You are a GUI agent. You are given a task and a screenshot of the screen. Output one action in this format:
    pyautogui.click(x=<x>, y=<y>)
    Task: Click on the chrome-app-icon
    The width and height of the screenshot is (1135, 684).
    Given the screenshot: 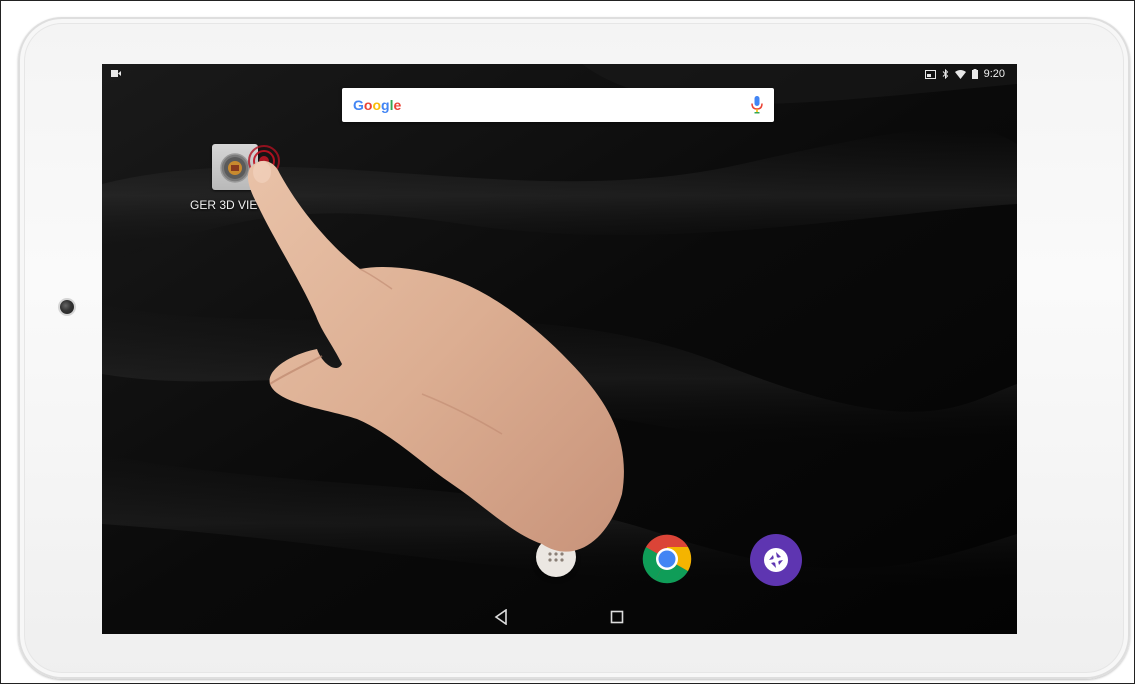 What is the action you would take?
    pyautogui.click(x=667, y=559)
    